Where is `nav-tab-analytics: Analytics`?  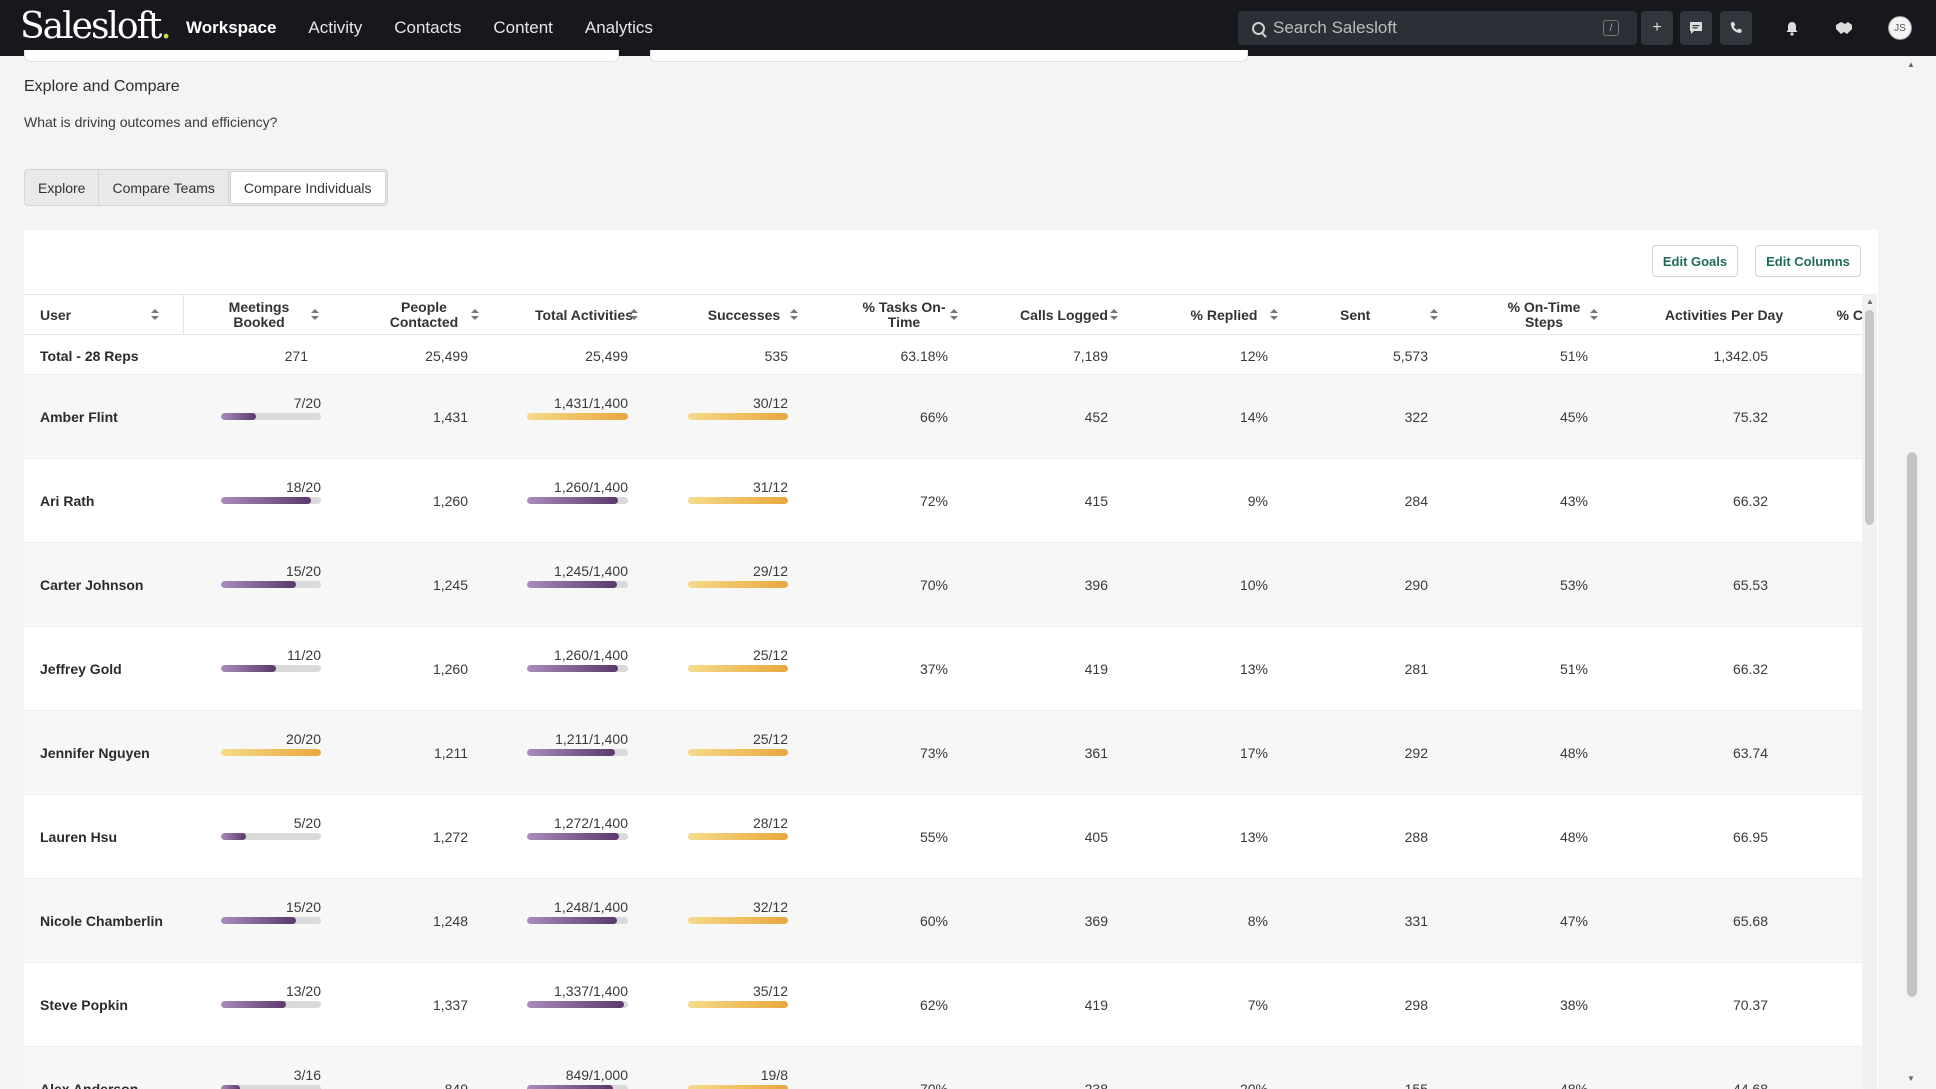
nav-tab-analytics: Analytics is located at coordinates (619, 28).